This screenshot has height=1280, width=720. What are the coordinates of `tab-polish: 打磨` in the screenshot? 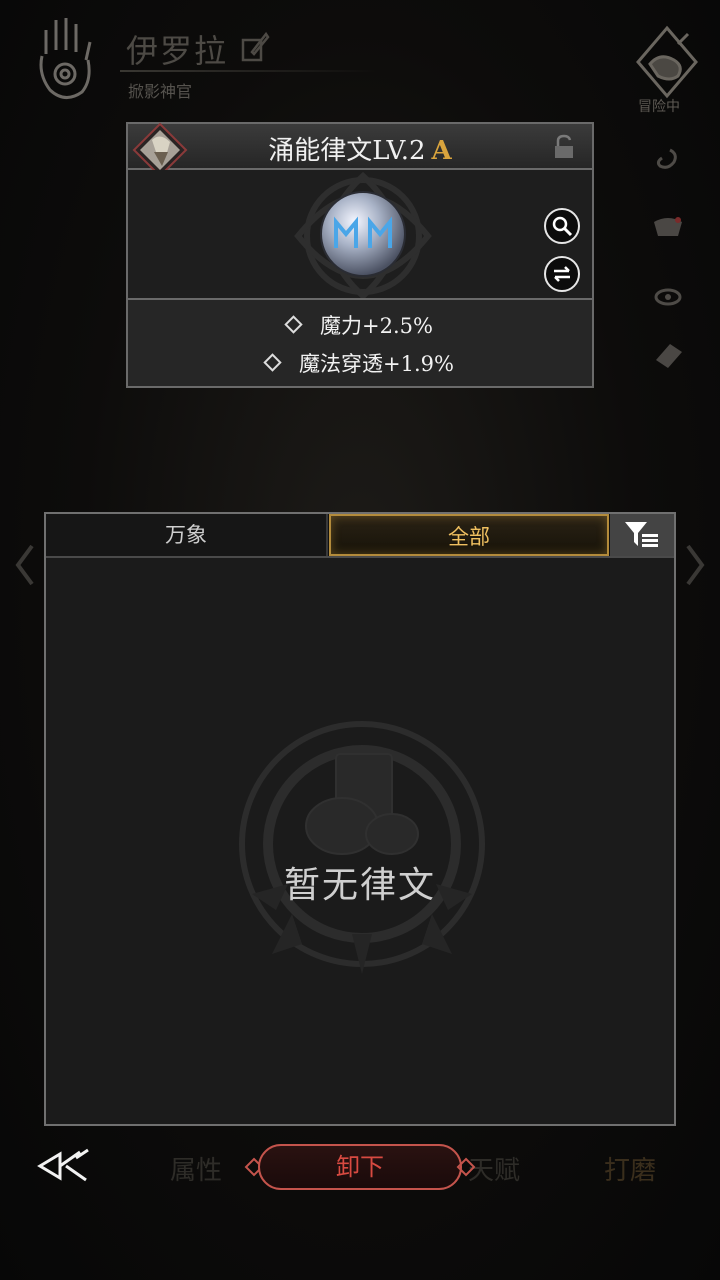 It's located at (630, 1168).